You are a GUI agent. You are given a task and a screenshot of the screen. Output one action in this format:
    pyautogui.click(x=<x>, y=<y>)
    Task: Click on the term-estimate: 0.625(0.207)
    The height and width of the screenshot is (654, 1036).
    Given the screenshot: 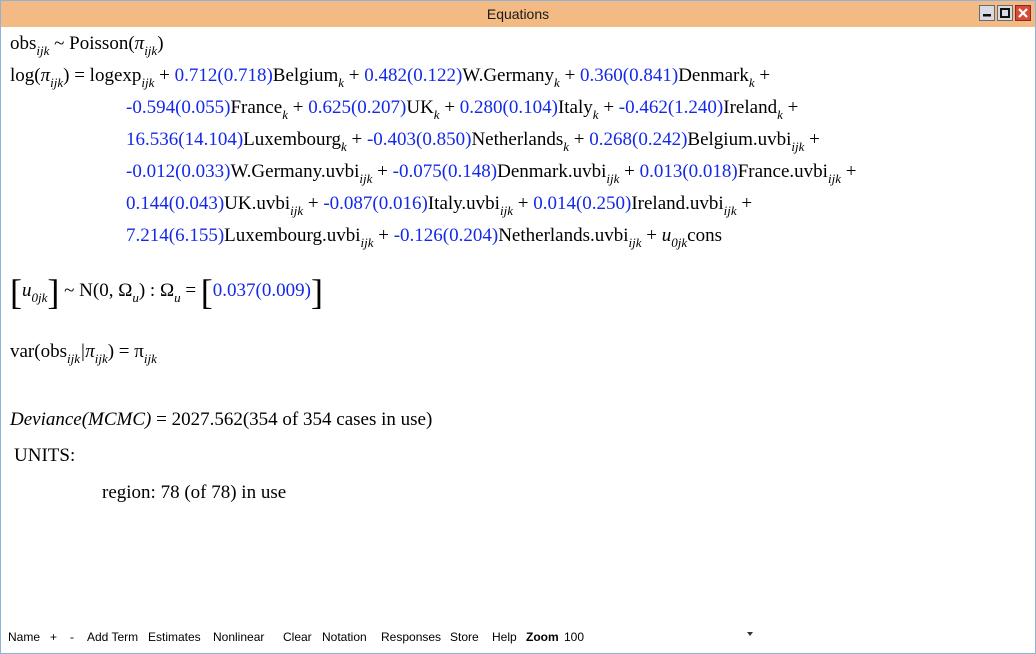 What is the action you would take?
    pyautogui.click(x=357, y=107)
    